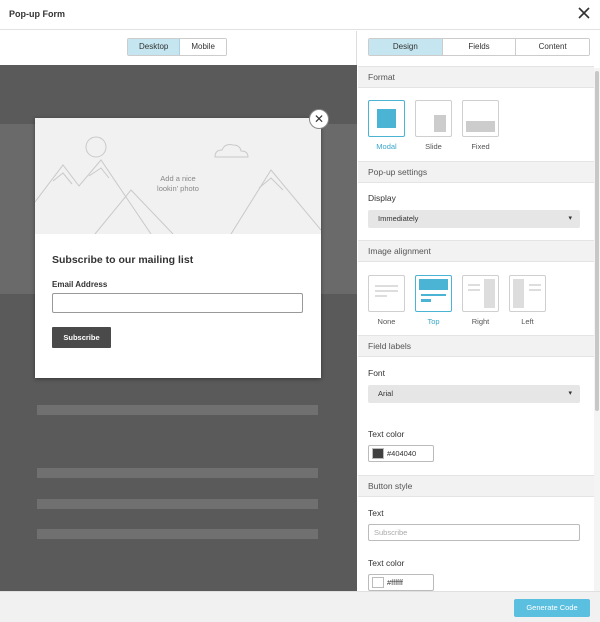 Image resolution: width=600 pixels, height=622 pixels. I want to click on button-text-color-picker: #ffffff, so click(401, 582).